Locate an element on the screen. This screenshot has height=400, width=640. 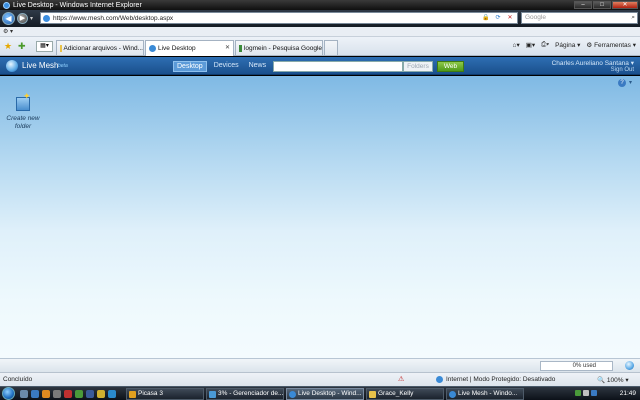
close-button: ✕ is located at coordinates (625, 5).